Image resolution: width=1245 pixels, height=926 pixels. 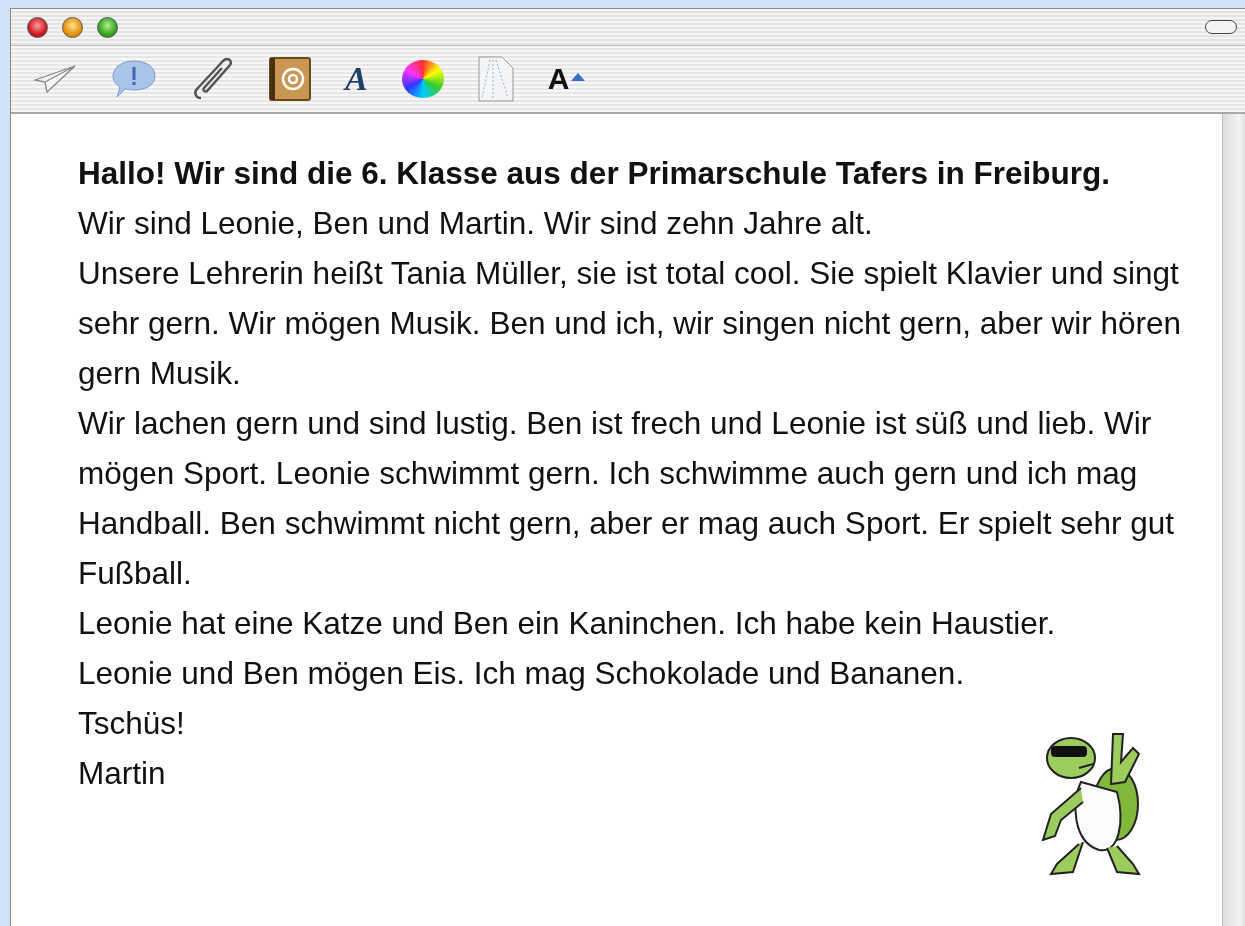 What do you see at coordinates (122, 773) in the screenshot?
I see `message-paragraph: Martin` at bounding box center [122, 773].